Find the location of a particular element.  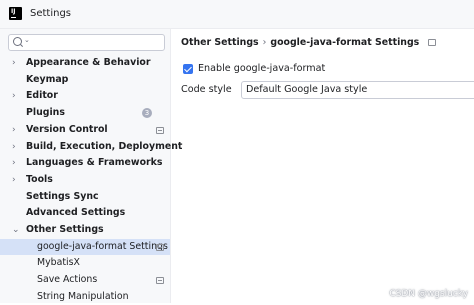

sidebar-item: › Languages & Frameworks is located at coordinates (85, 163).